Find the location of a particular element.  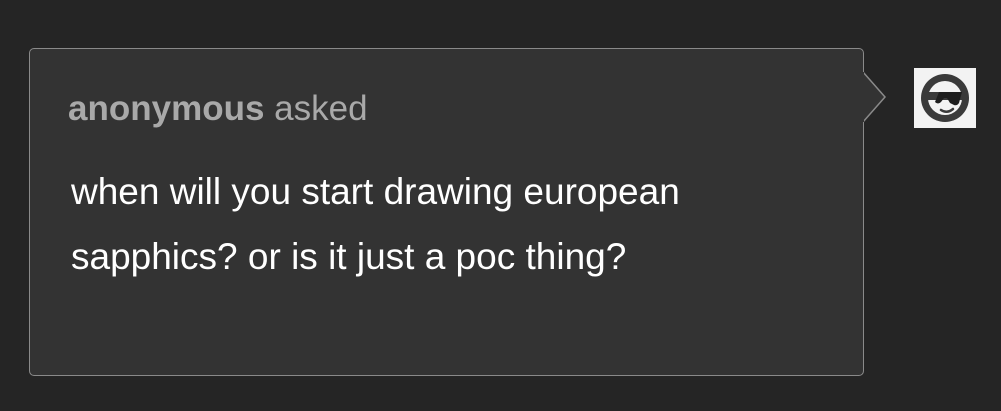

asker-verb: asked is located at coordinates (321, 108).